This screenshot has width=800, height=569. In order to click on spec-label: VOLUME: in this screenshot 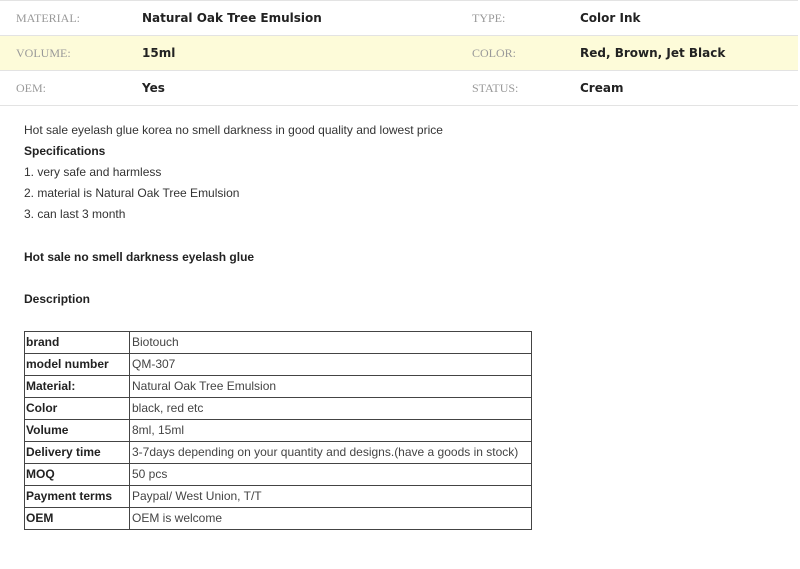, I will do `click(43, 52)`.